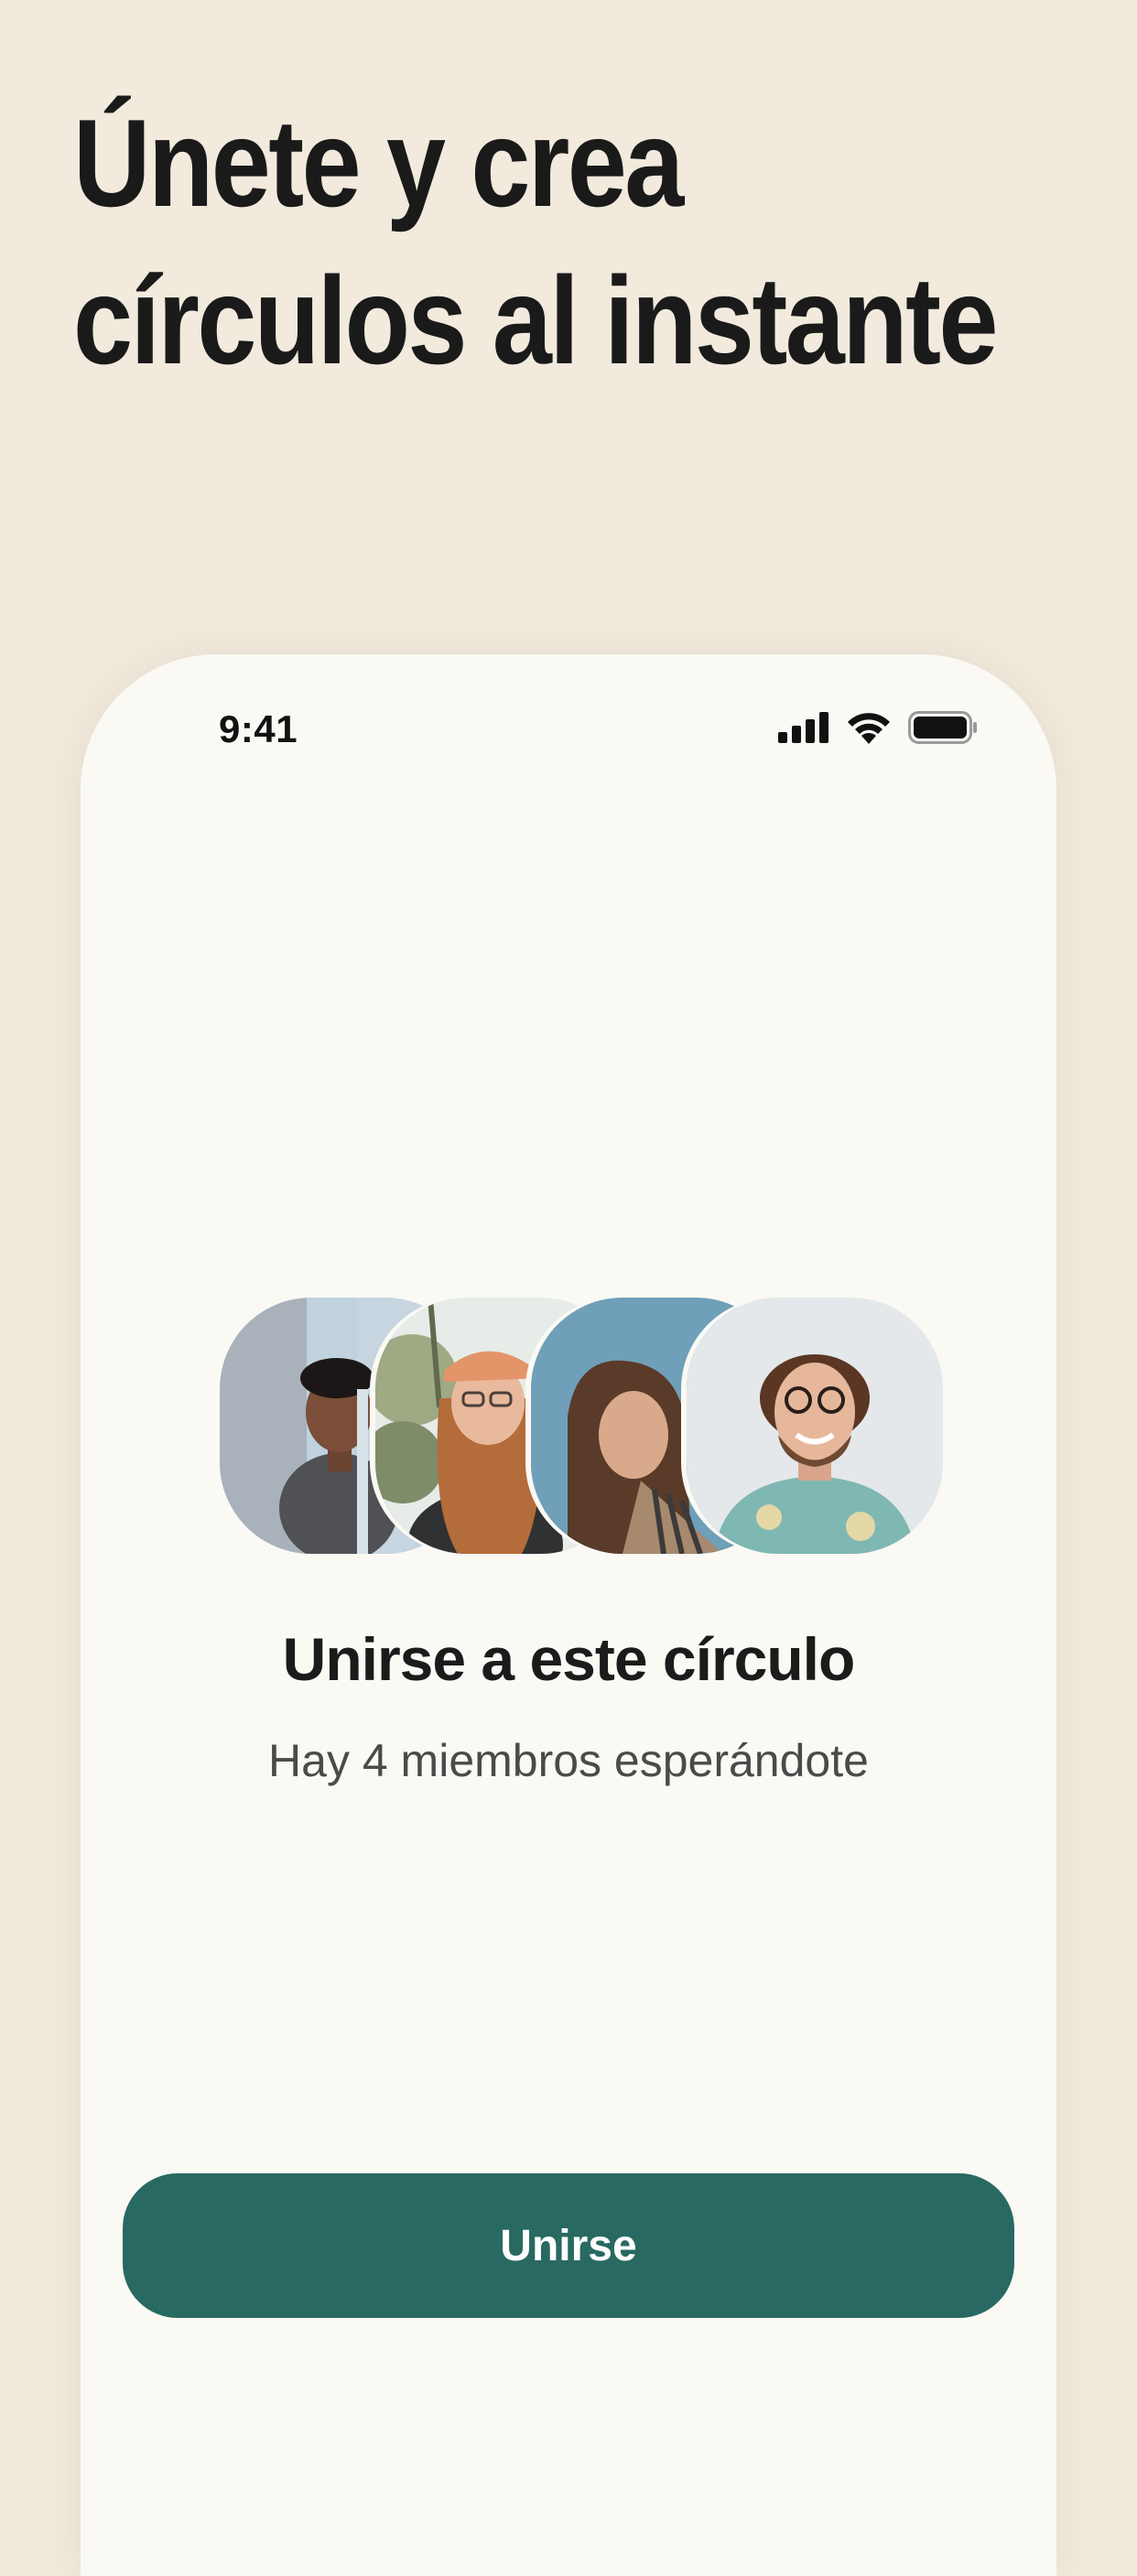 The width and height of the screenshot is (1137, 2576). What do you see at coordinates (535, 320) in the screenshot?
I see `headline-line-2: círculos al instante` at bounding box center [535, 320].